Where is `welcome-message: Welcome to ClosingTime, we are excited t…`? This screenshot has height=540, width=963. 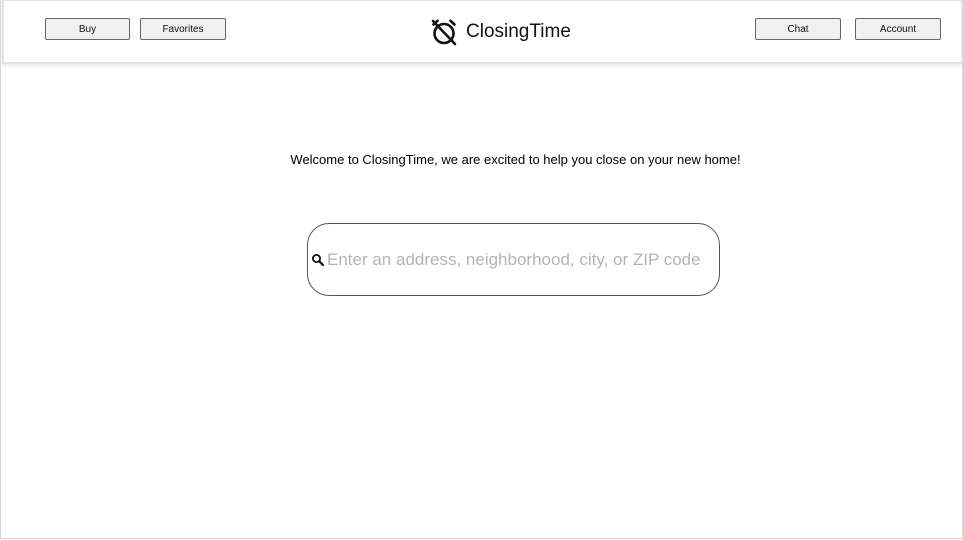
welcome-message: Welcome to ClosingTime, we are excited t… is located at coordinates (515, 159).